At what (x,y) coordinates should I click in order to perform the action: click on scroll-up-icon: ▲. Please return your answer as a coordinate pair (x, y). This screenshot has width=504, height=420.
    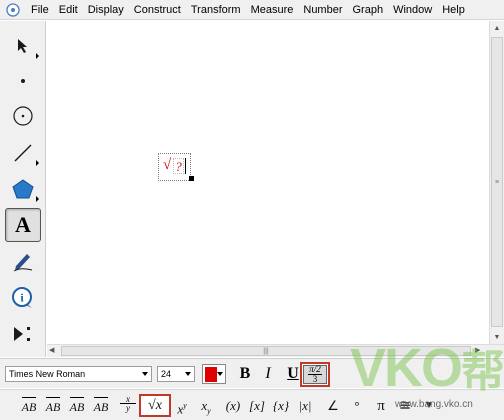
    Looking at the image, I should click on (497, 28).